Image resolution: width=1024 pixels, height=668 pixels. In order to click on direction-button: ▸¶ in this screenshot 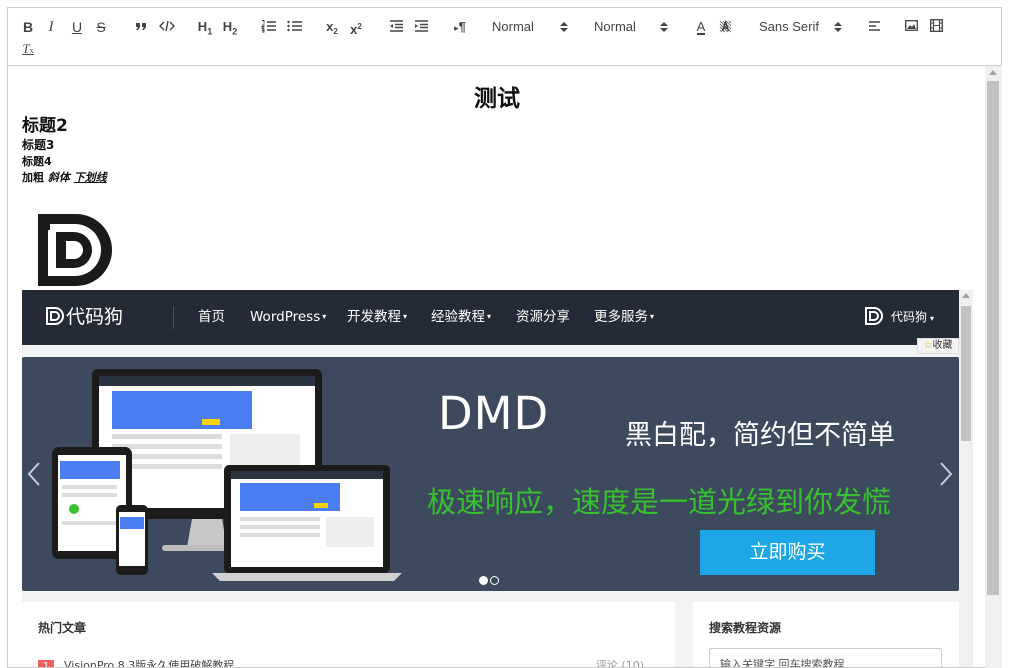, I will do `click(460, 27)`.